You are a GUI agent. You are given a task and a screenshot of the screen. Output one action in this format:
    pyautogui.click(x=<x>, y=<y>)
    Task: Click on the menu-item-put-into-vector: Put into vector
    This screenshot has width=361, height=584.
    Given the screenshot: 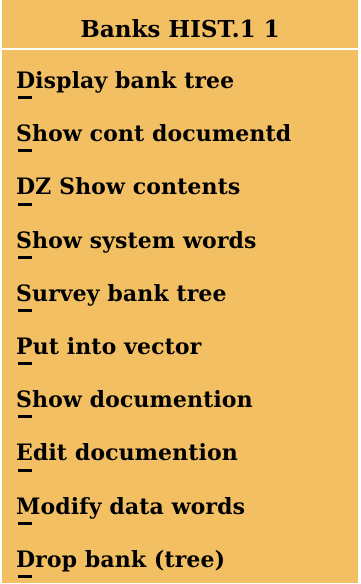 What is the action you would take?
    pyautogui.click(x=180, y=342)
    